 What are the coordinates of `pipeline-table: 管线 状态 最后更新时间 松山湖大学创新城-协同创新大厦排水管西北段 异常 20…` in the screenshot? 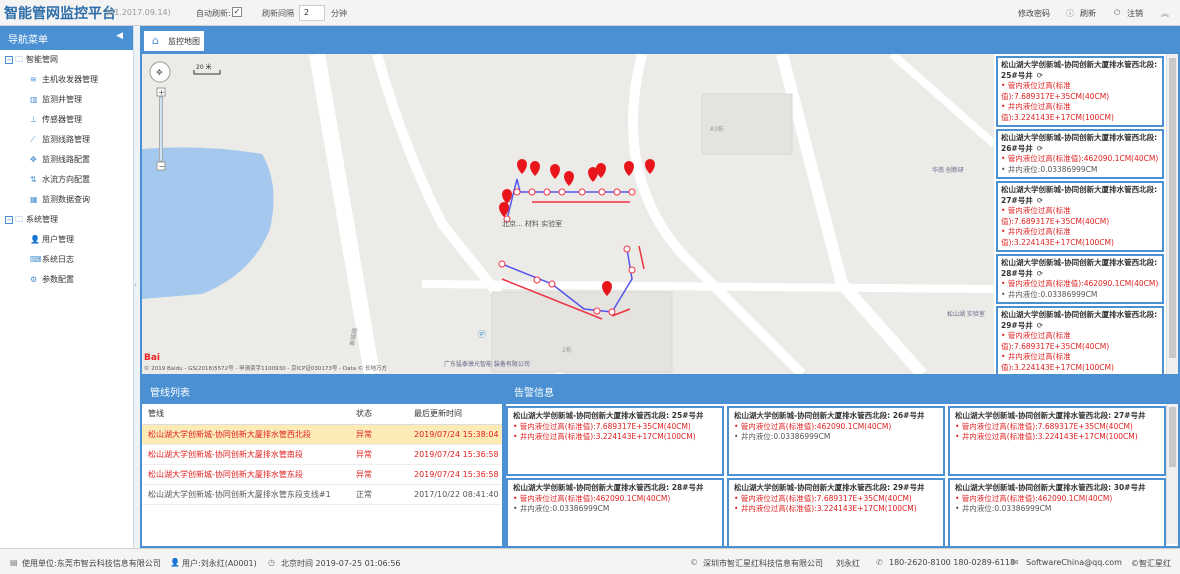 It's located at (322, 454).